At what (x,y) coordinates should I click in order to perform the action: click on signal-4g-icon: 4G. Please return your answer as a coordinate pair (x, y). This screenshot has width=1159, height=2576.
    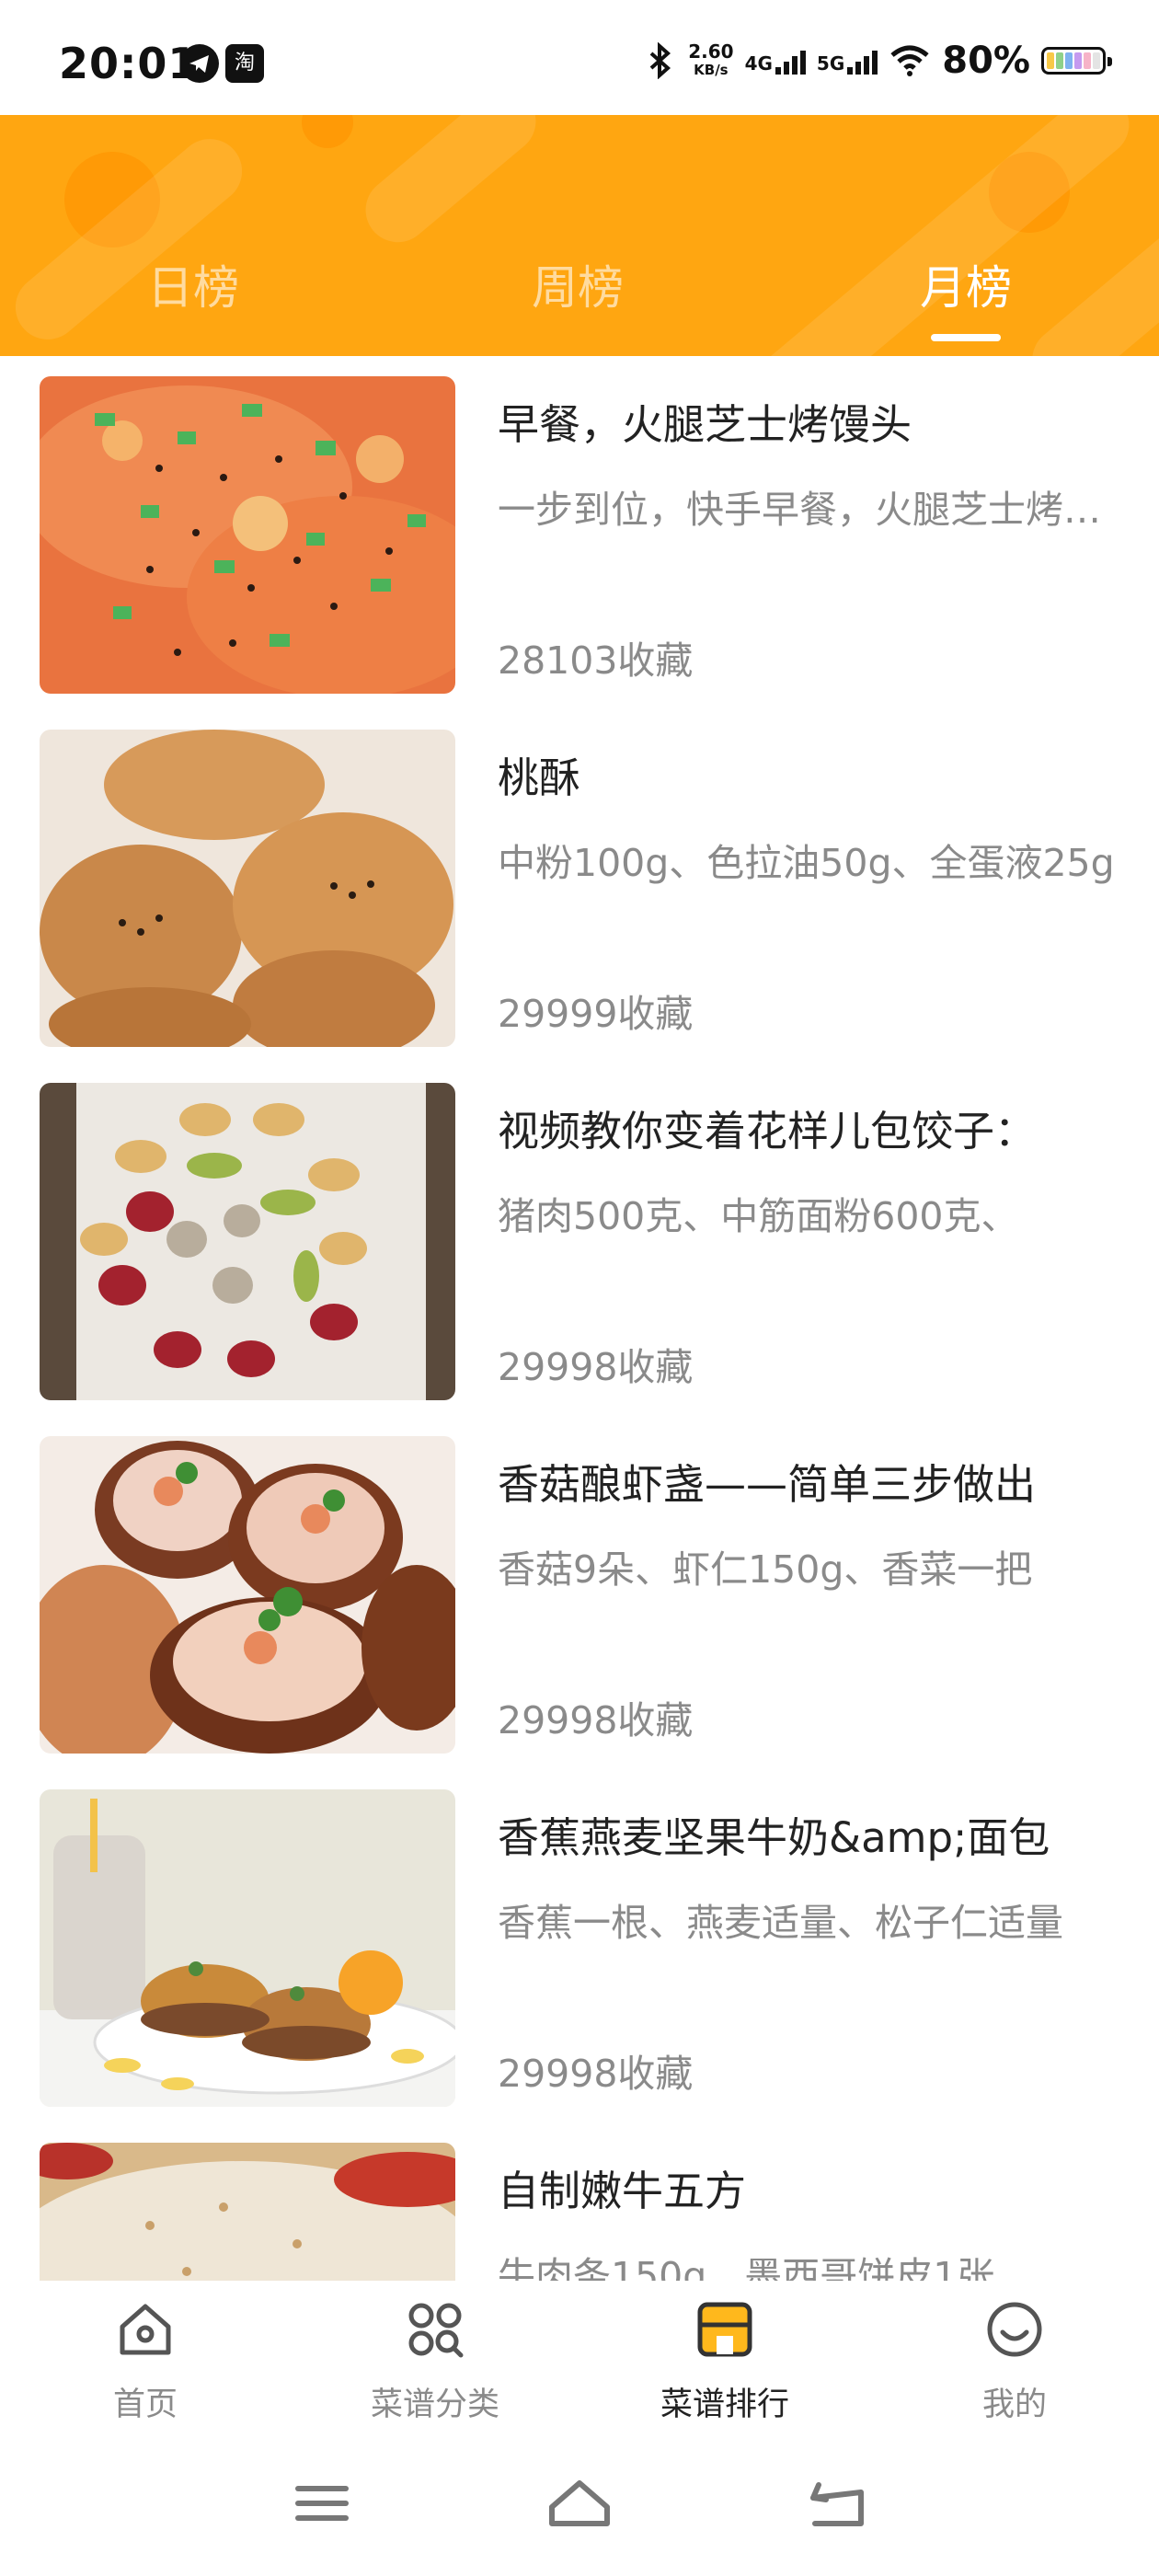
    Looking at the image, I should click on (775, 61).